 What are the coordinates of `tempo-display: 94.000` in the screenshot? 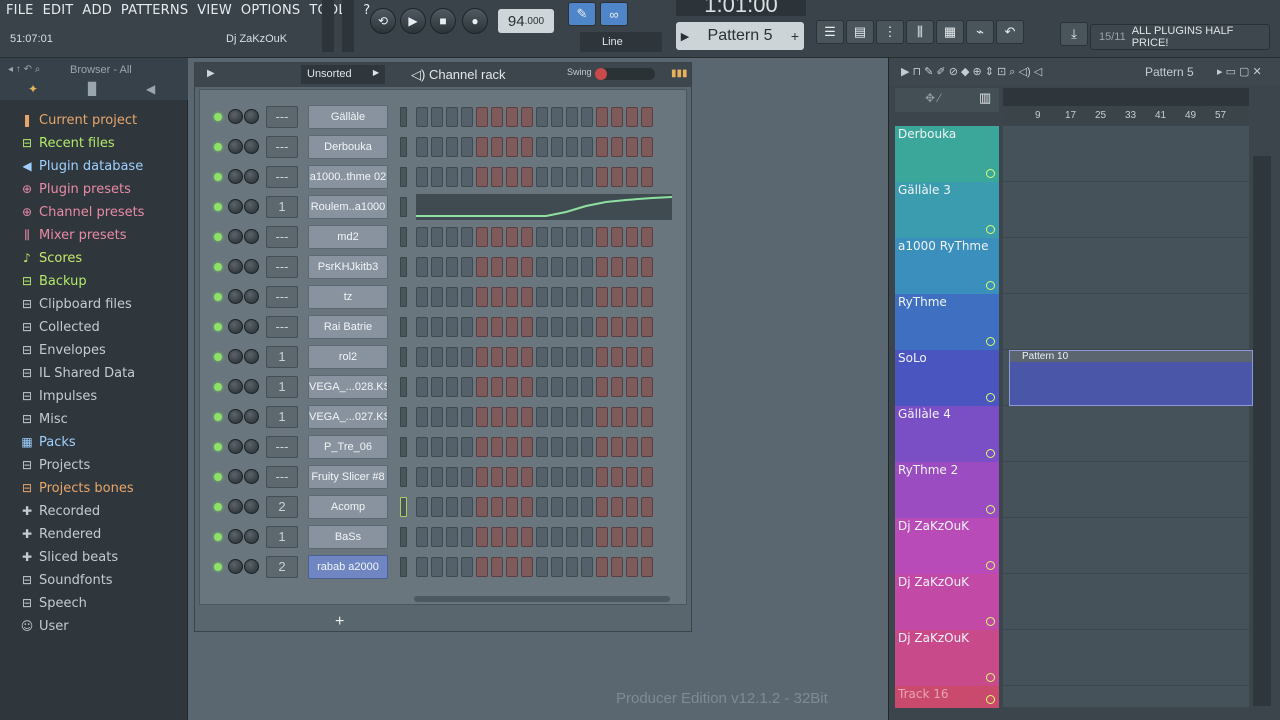 It's located at (526, 21).